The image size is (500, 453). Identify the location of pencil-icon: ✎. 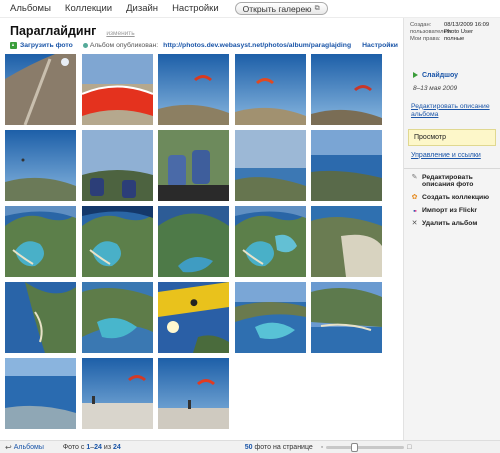
(414, 177).